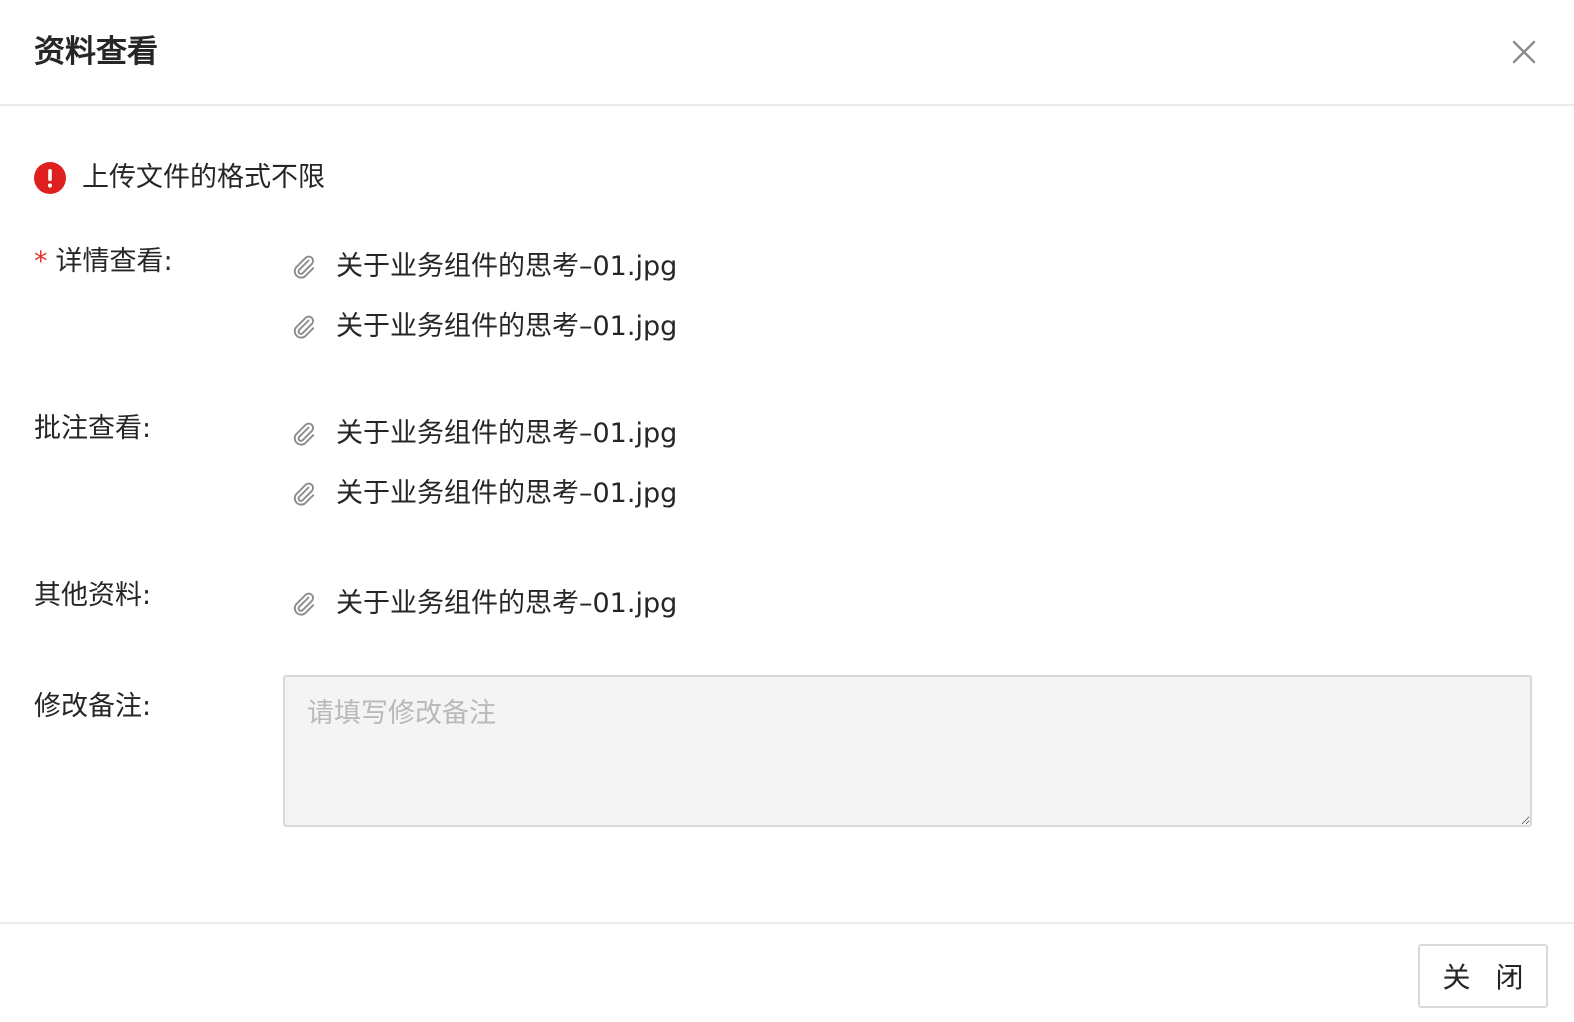 This screenshot has height=1022, width=1574. Describe the element at coordinates (93, 428) in the screenshot. I see `annotation-label: 批注查看:` at that location.